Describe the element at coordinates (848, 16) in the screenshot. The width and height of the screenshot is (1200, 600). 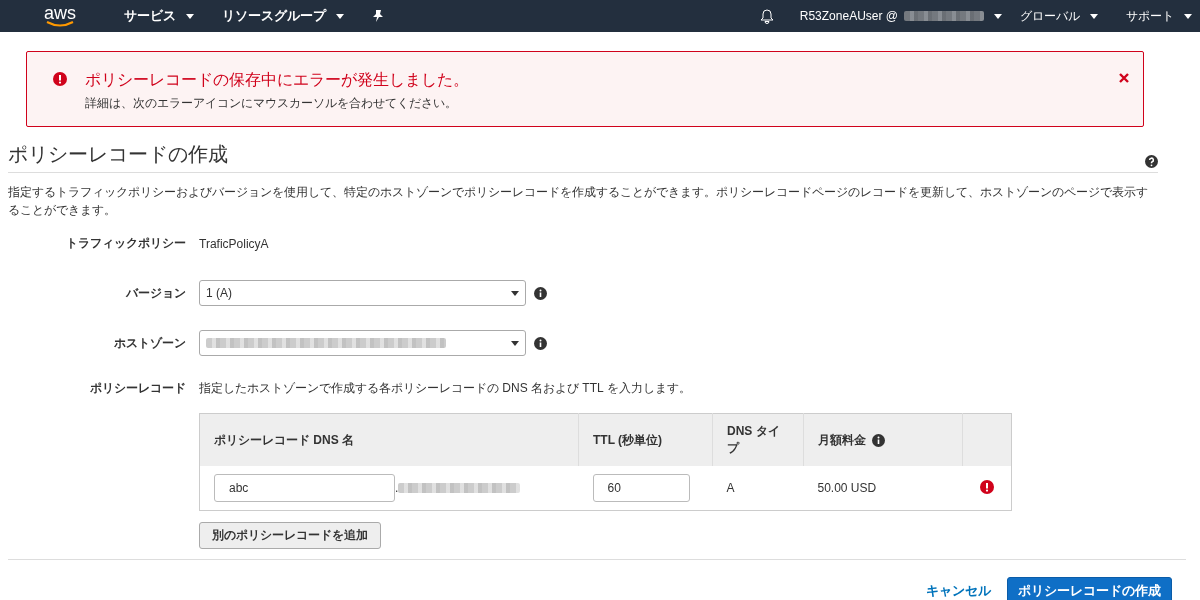
I see `user-menu: R53ZoneAUser @` at that location.